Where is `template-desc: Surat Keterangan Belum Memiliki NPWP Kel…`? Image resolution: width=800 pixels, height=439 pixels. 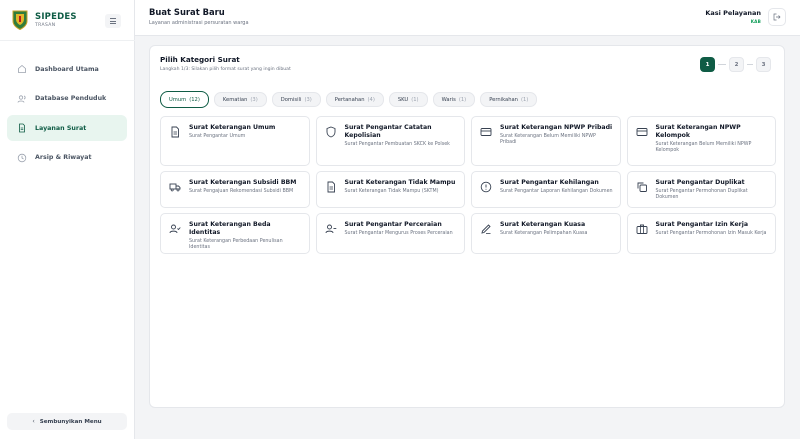
template-desc: Surat Keterangan Belum Memiliki NPWP Kel… is located at coordinates (703, 148).